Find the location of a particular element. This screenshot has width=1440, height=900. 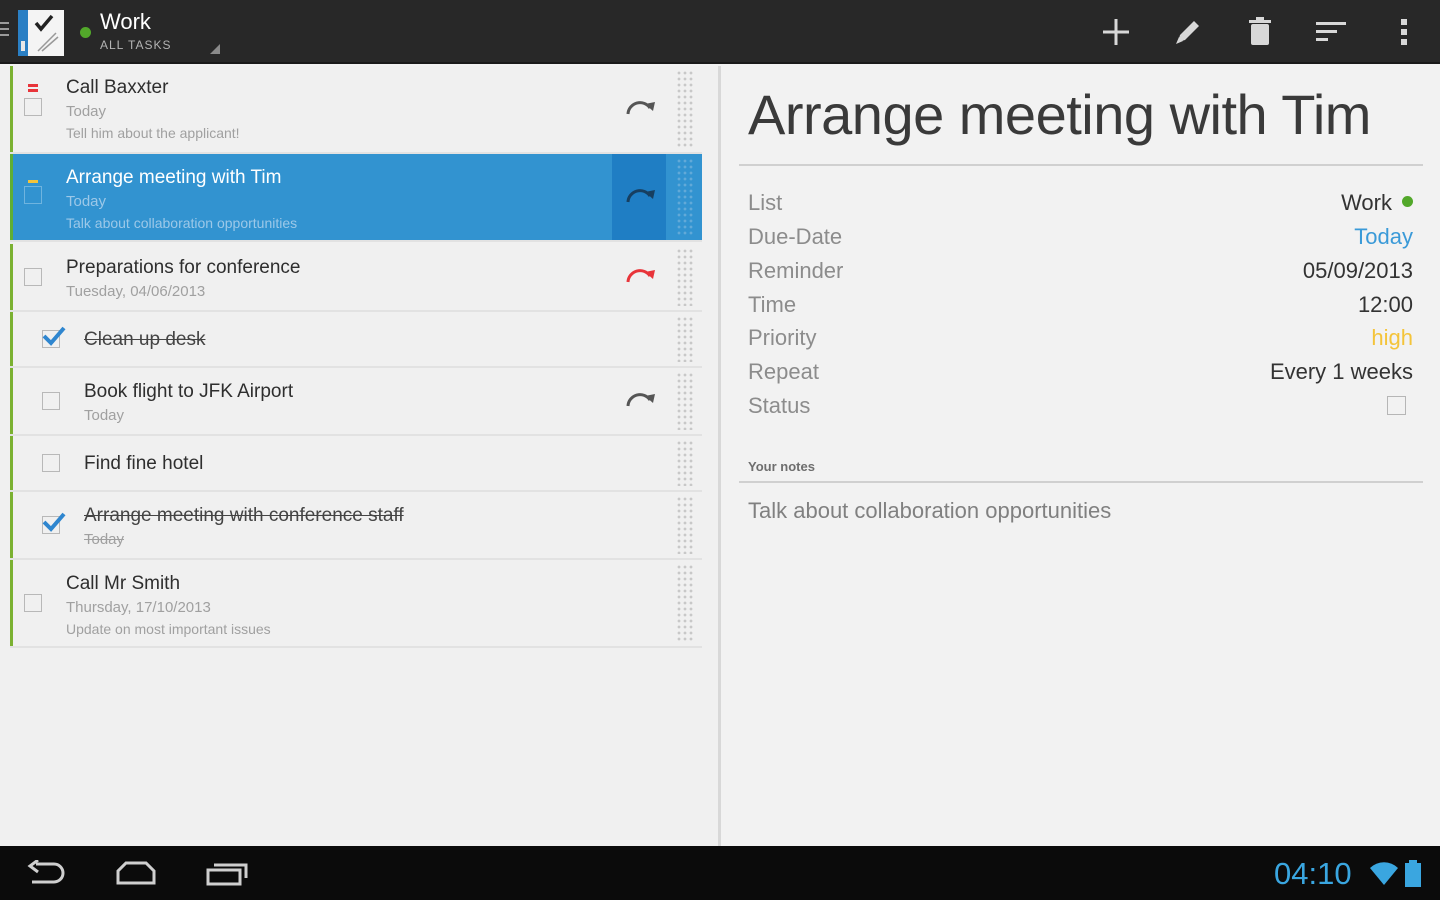

detail-title: Arrange meeting with Tim is located at coordinates (1059, 114).